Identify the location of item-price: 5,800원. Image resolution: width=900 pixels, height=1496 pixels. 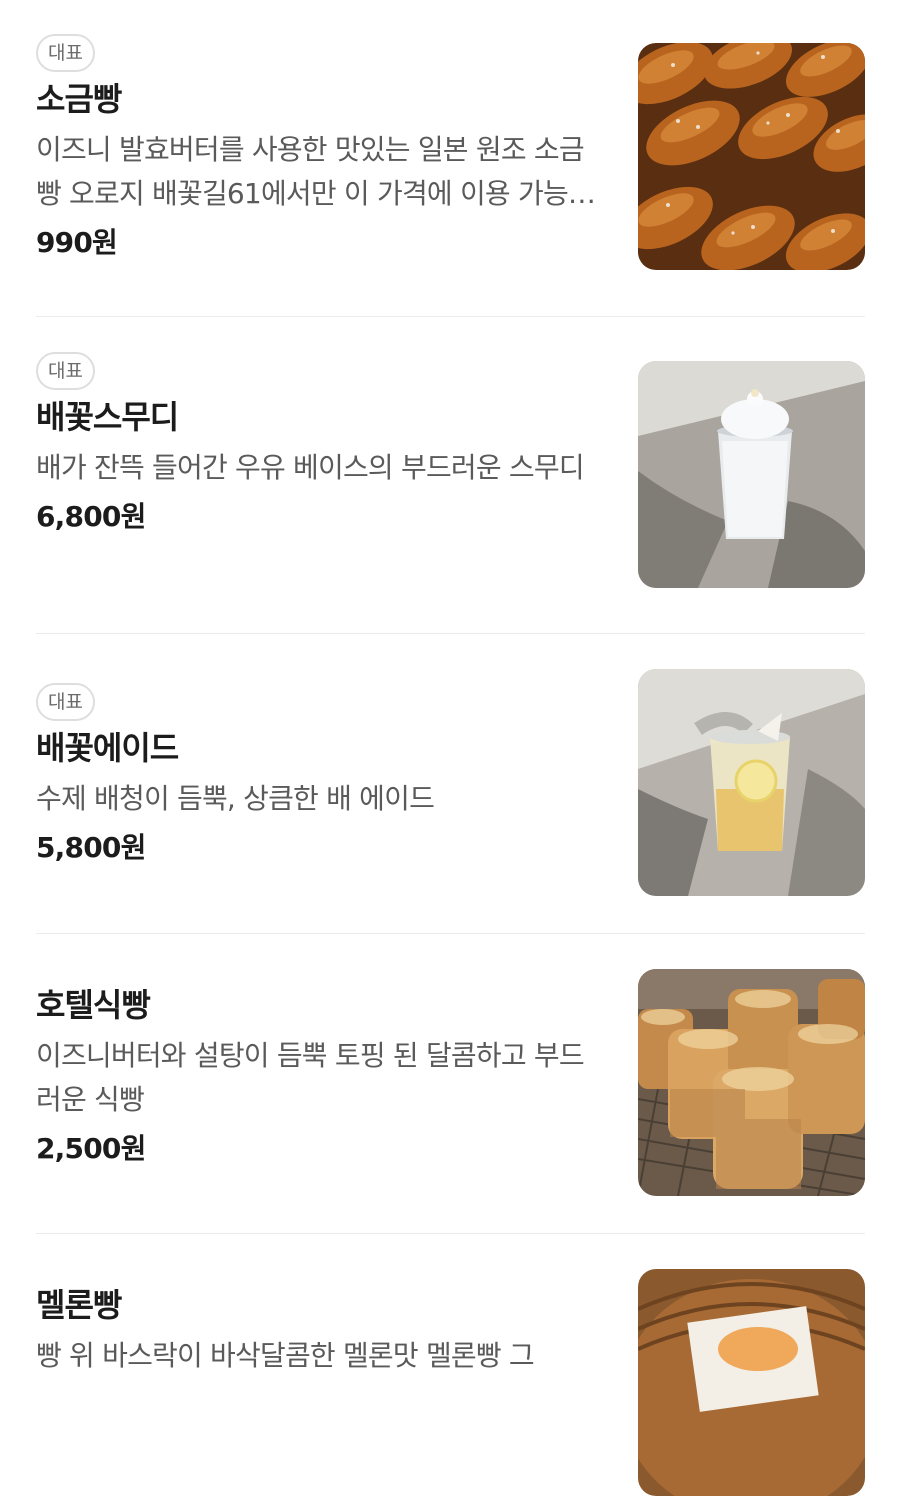
(91, 847).